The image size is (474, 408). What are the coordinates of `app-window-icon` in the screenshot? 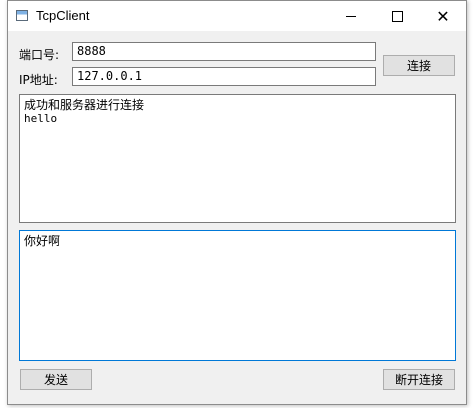 It's located at (22, 15).